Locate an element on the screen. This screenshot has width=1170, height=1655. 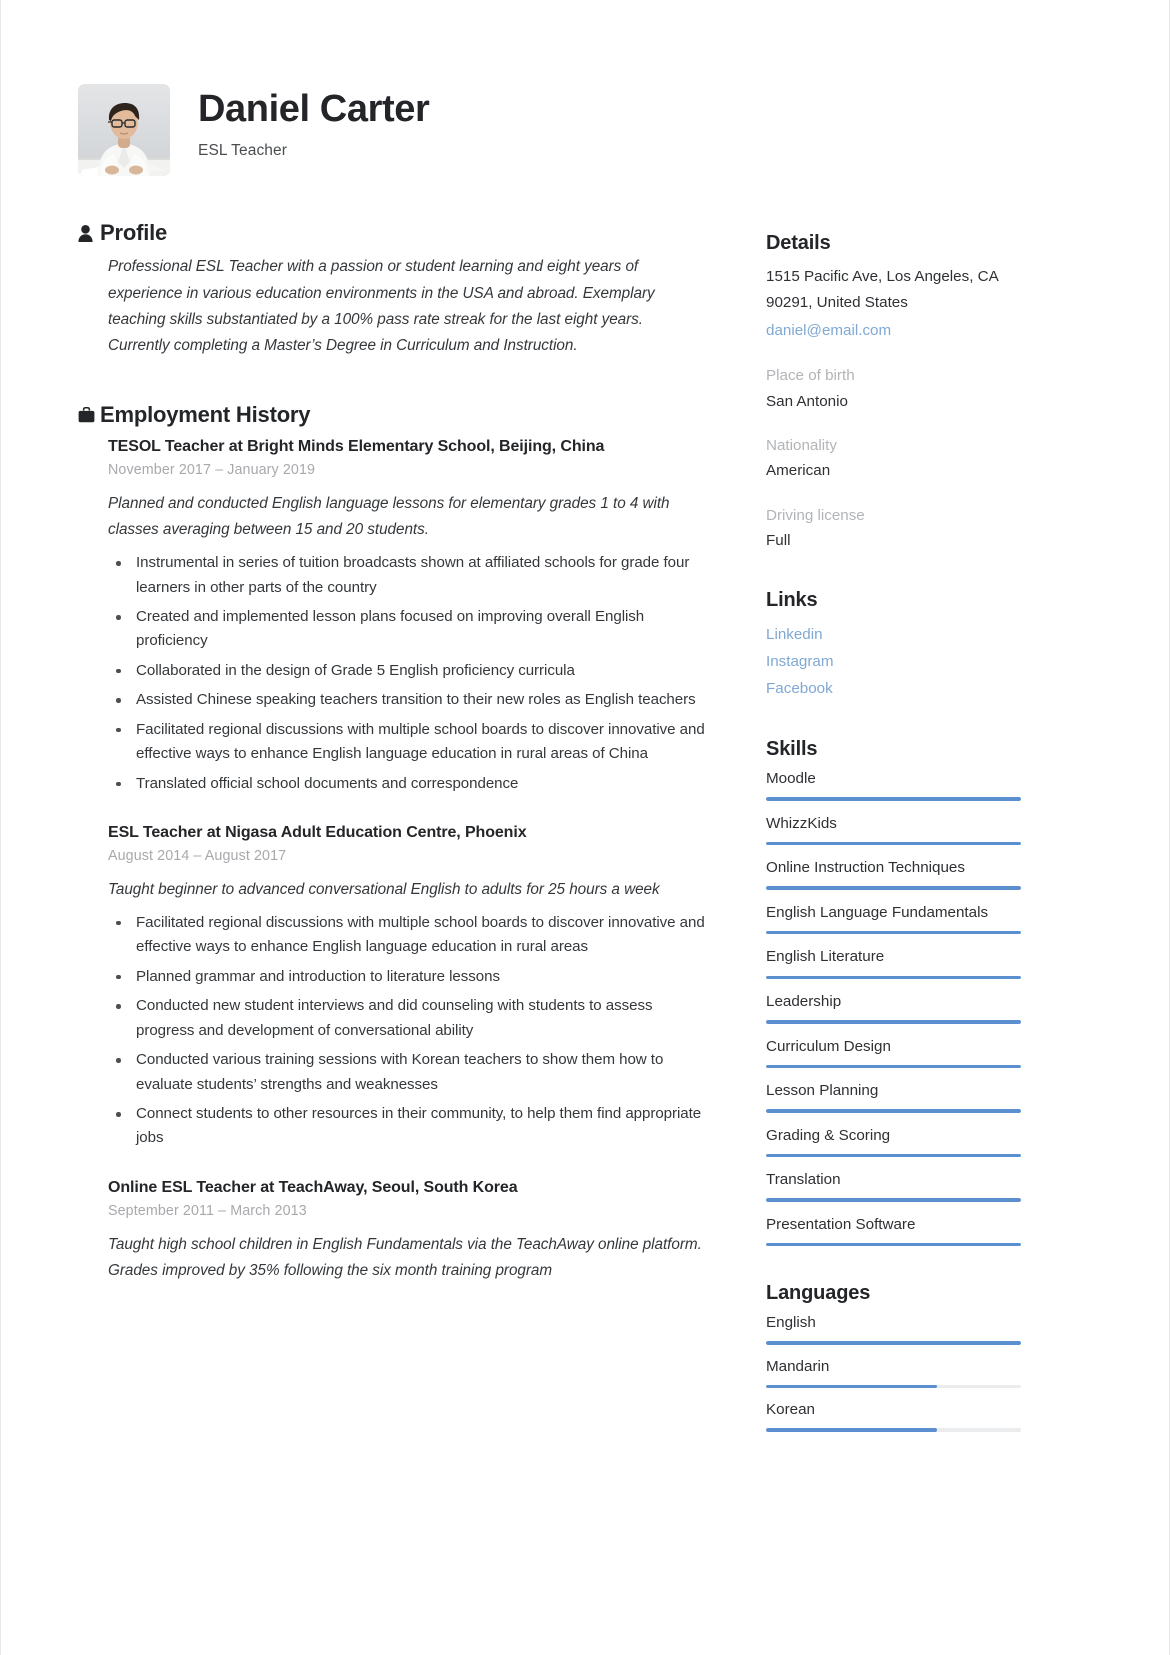
links-list: Linkedin Instagram Facebook is located at coordinates (894, 661).